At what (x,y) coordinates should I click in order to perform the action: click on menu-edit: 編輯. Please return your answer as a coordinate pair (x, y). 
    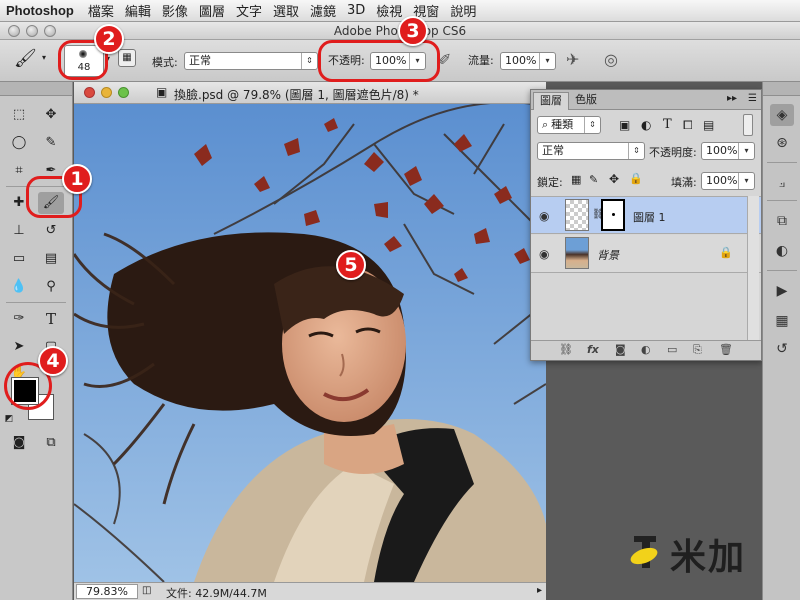
    Looking at the image, I should click on (138, 10).